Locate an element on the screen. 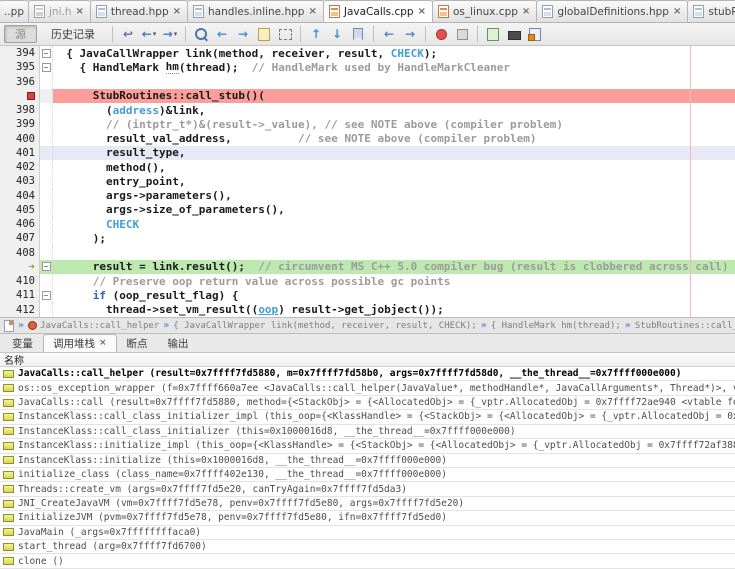 This screenshot has width=735, height=569. start-macro-recording-icon is located at coordinates (441, 34).